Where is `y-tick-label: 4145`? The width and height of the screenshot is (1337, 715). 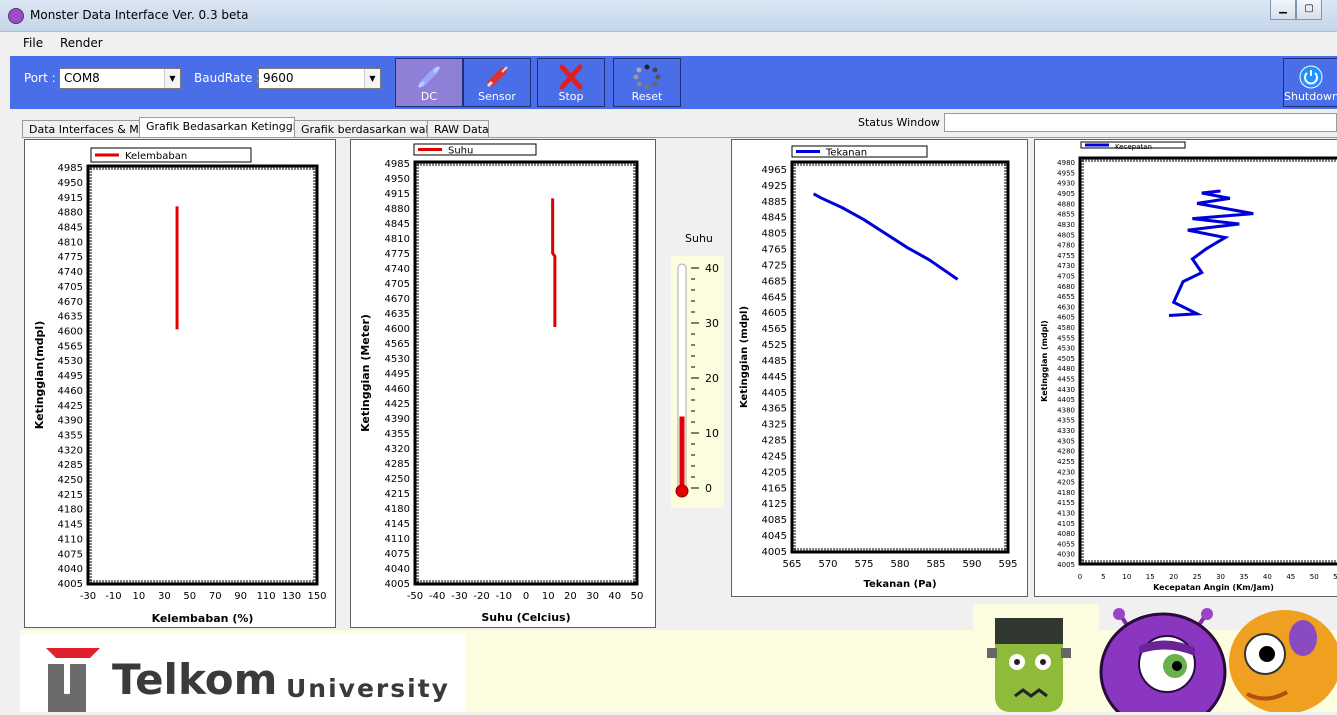 y-tick-label: 4145 is located at coordinates (70, 525).